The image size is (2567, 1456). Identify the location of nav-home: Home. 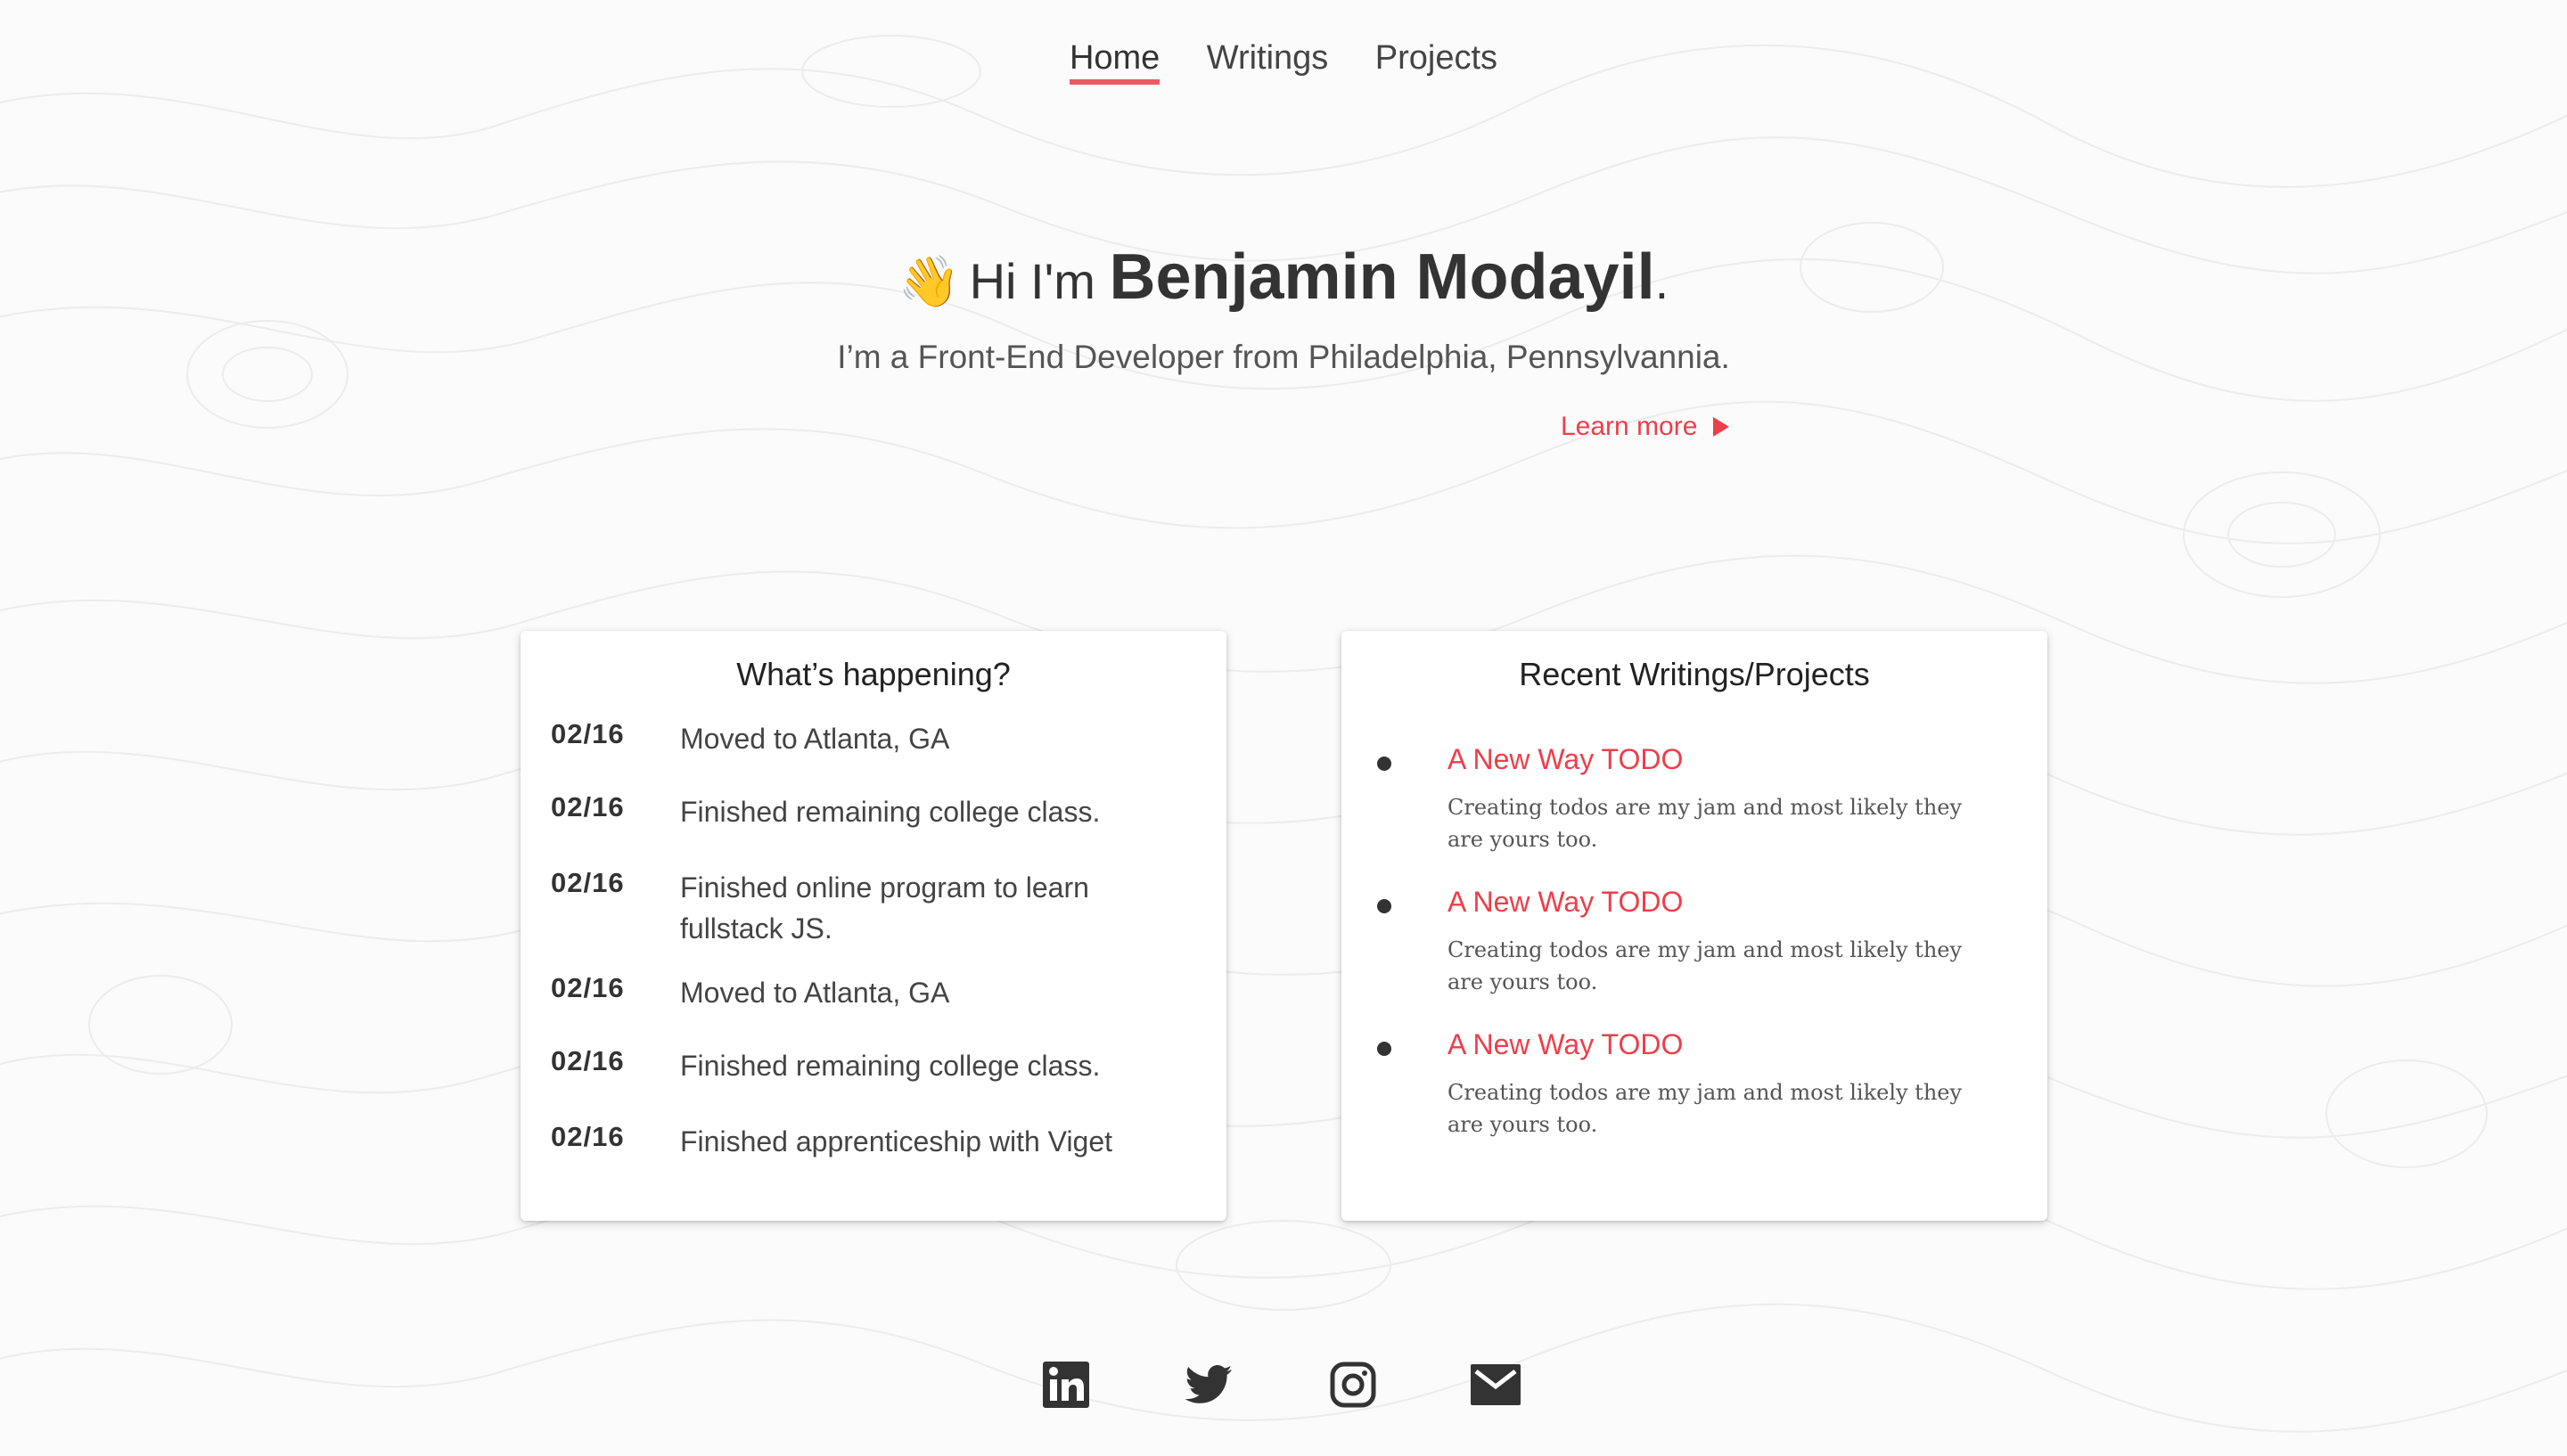
(1114, 62).